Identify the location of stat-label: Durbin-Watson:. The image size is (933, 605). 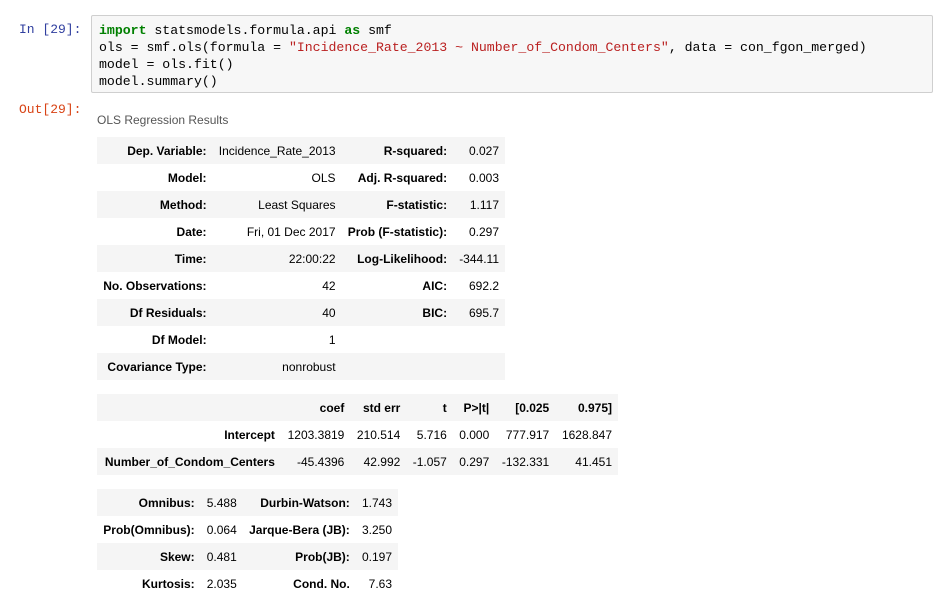
(305, 502).